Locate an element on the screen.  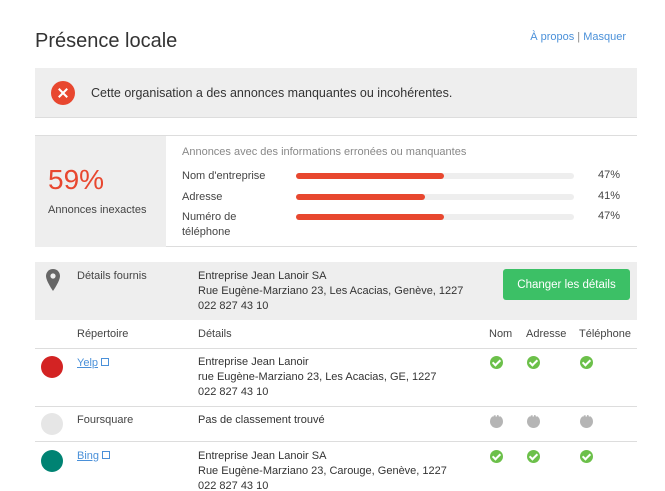
error-icon is located at coordinates (63, 92).